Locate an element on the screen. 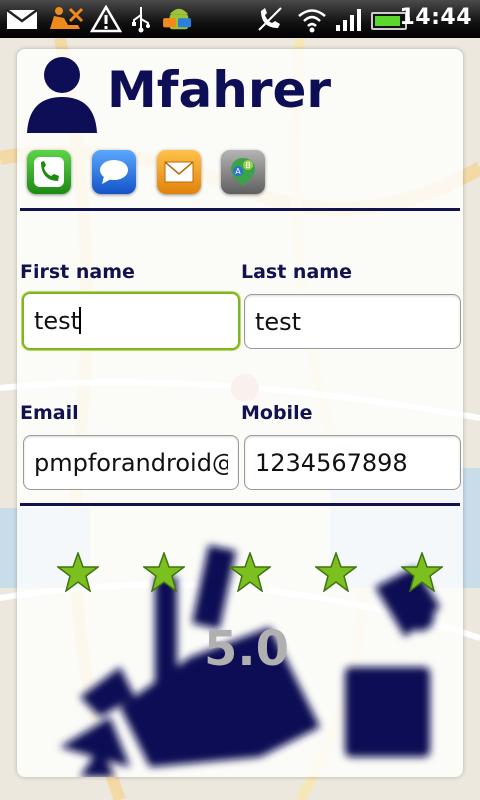 This screenshot has height=800, width=480. mute-icon is located at coordinates (270, 19).